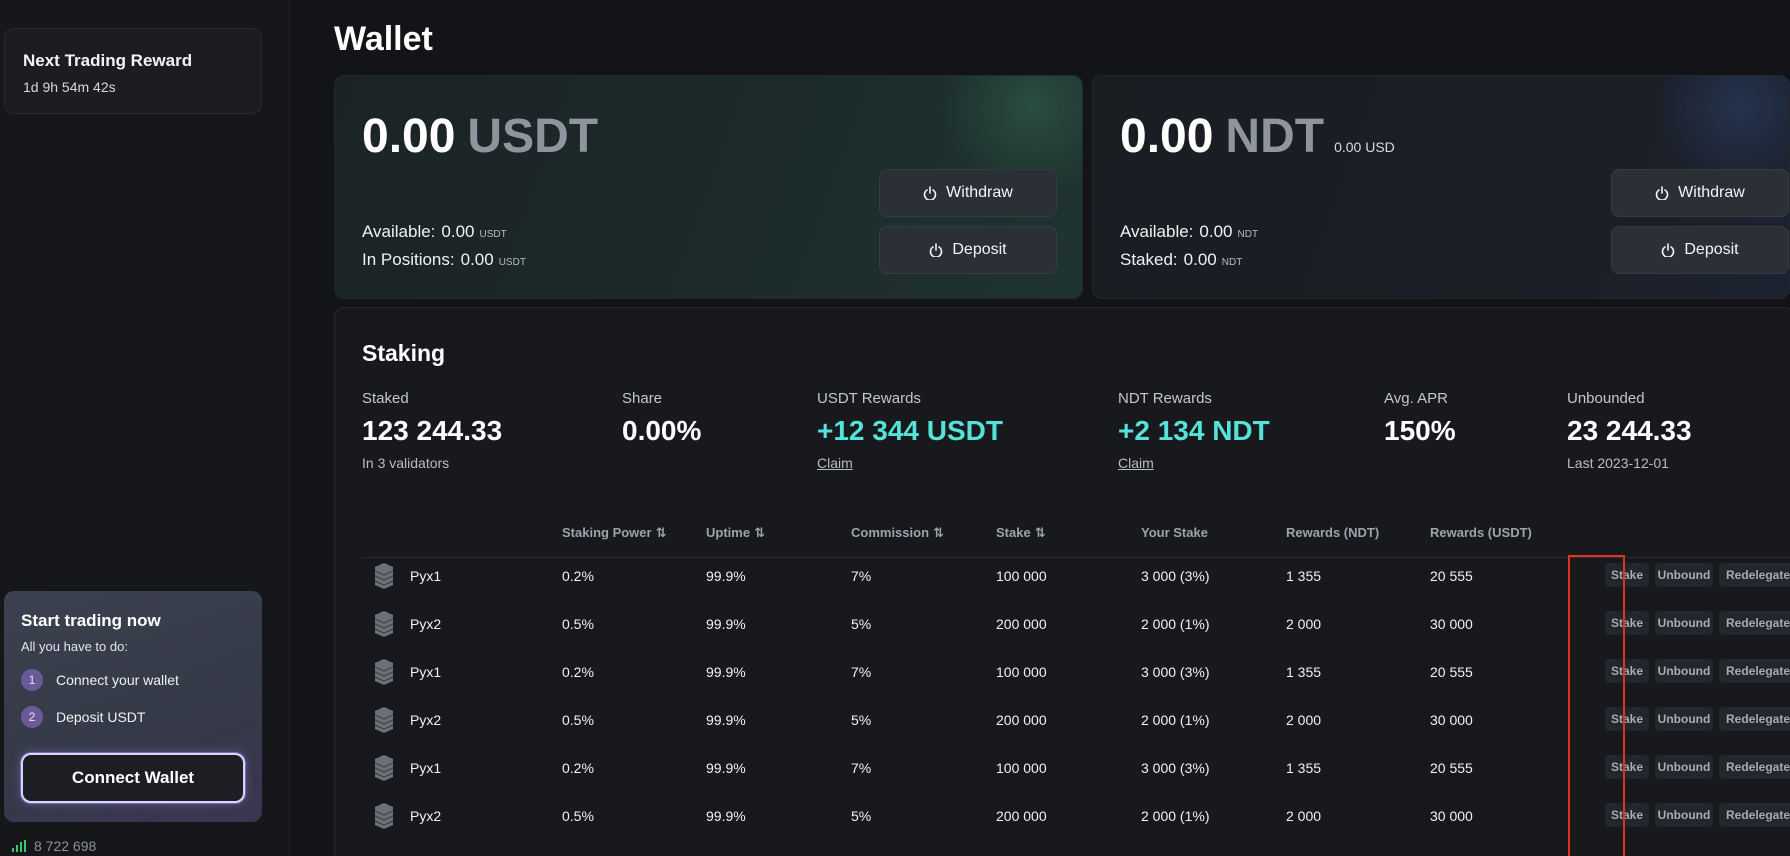  Describe the element at coordinates (1175, 624) in the screenshot. I see `cell-your-stake: 2 000 (1%)` at that location.